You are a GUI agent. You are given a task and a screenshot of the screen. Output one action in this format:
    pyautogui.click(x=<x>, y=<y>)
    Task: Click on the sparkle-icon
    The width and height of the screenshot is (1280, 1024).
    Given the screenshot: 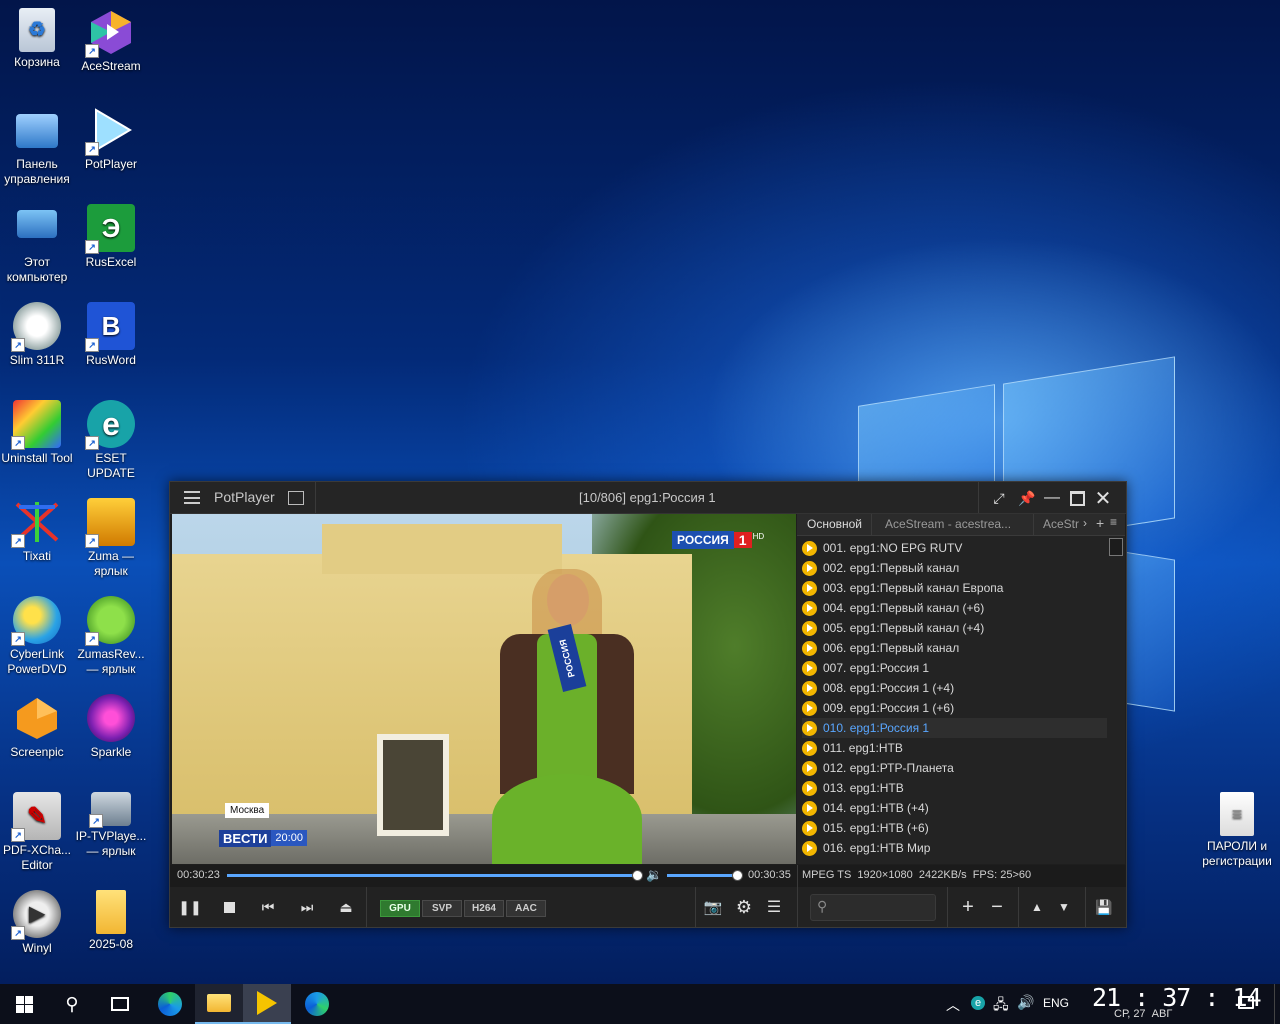 What is the action you would take?
    pyautogui.click(x=111, y=718)
    